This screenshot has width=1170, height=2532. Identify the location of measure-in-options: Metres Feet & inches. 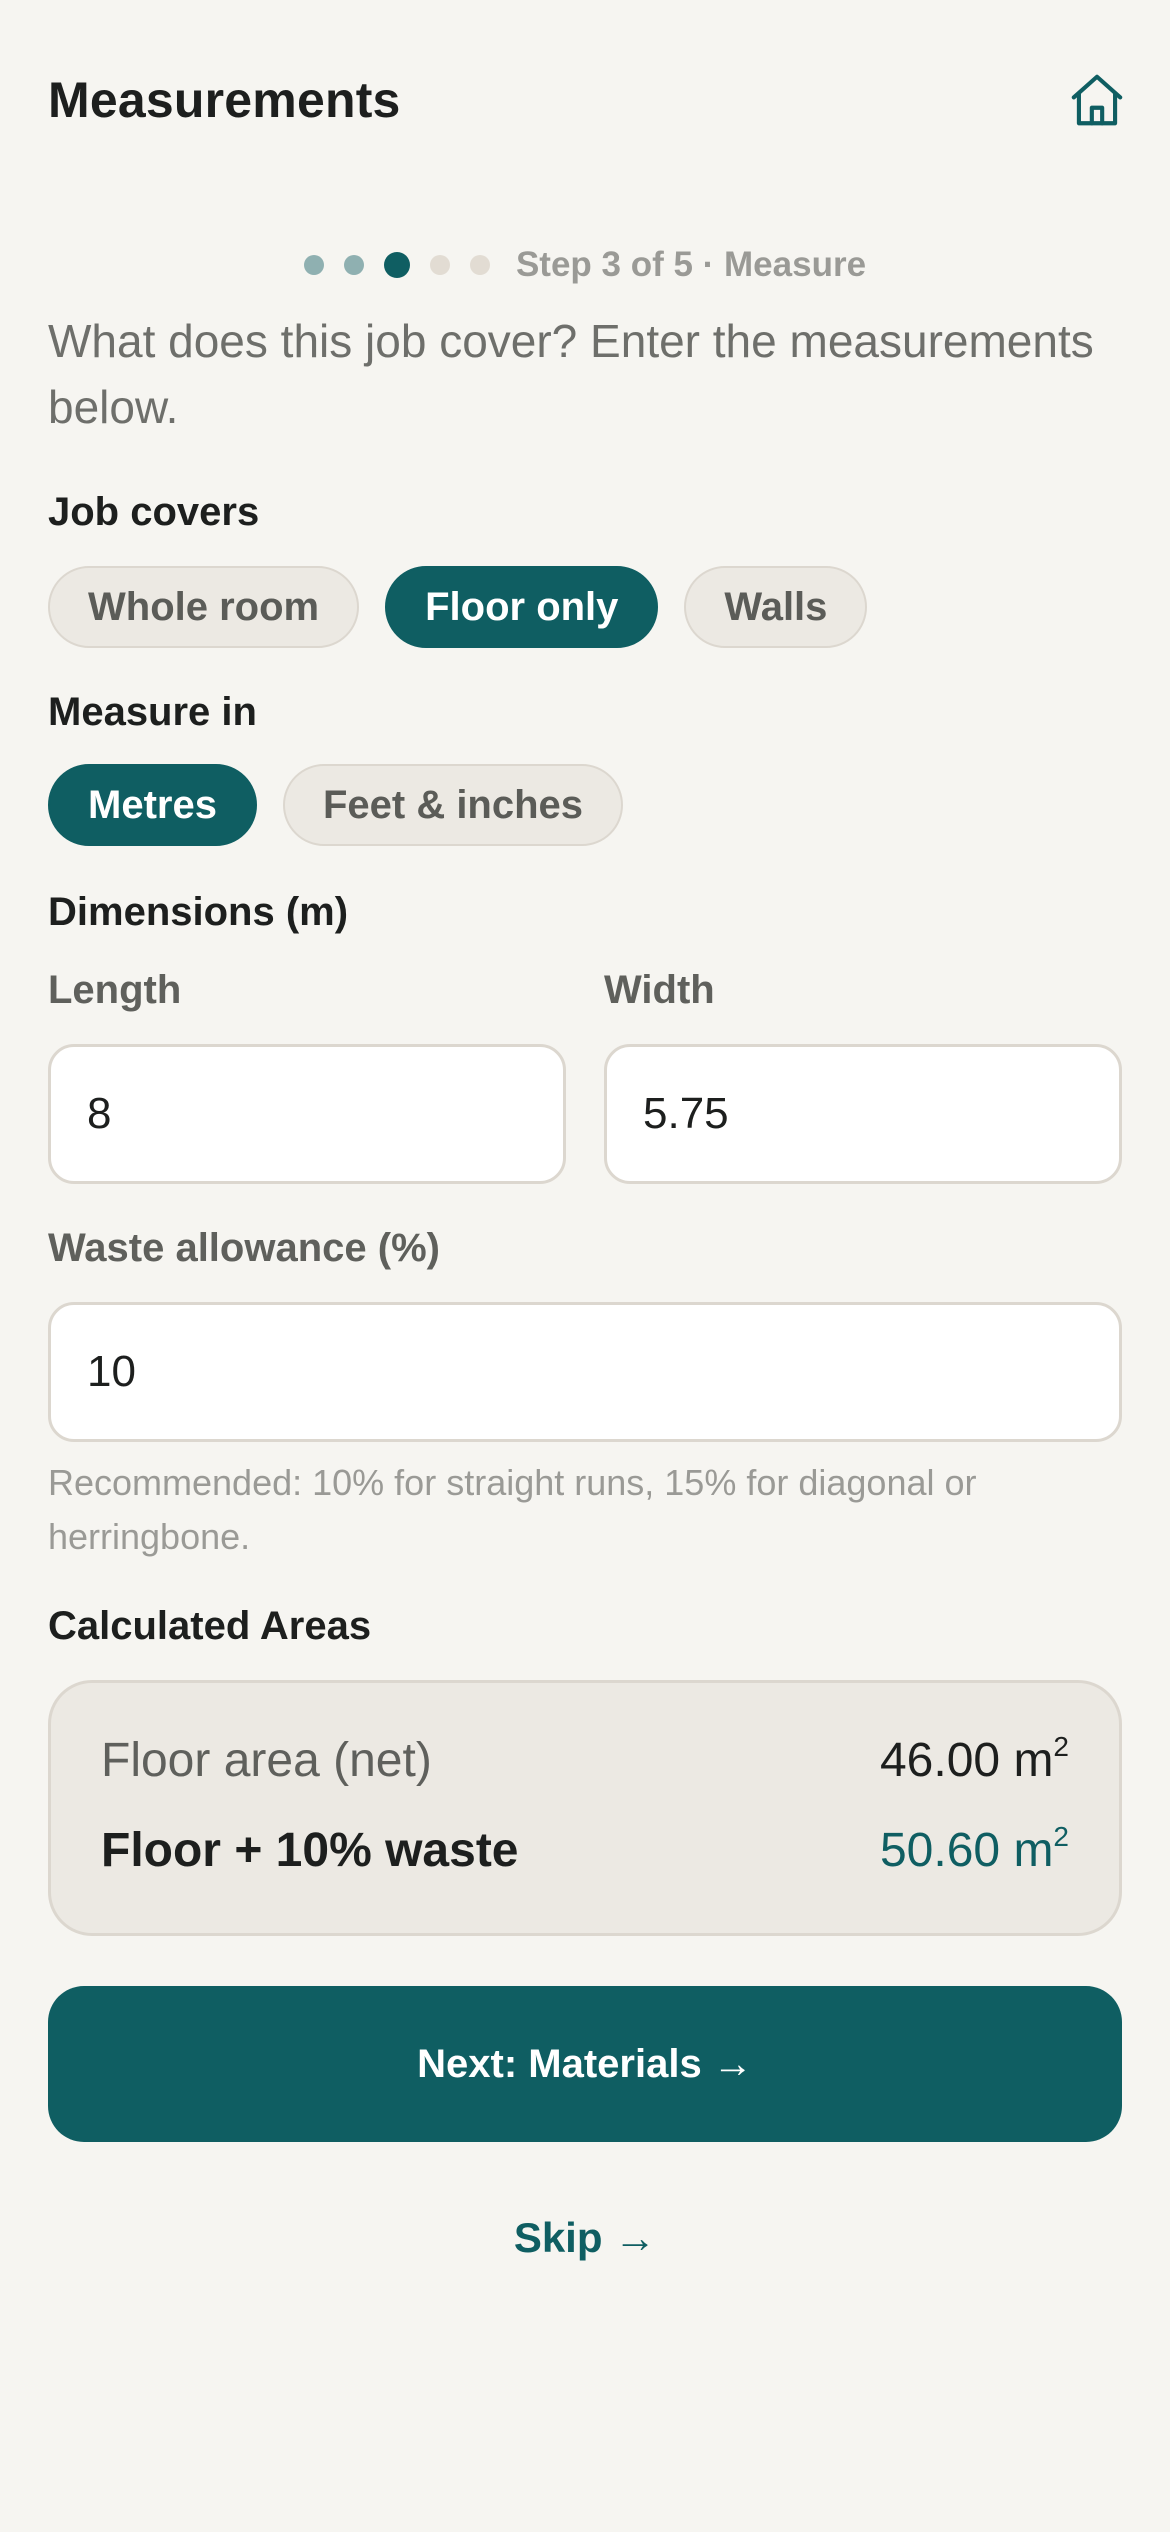
(336, 805).